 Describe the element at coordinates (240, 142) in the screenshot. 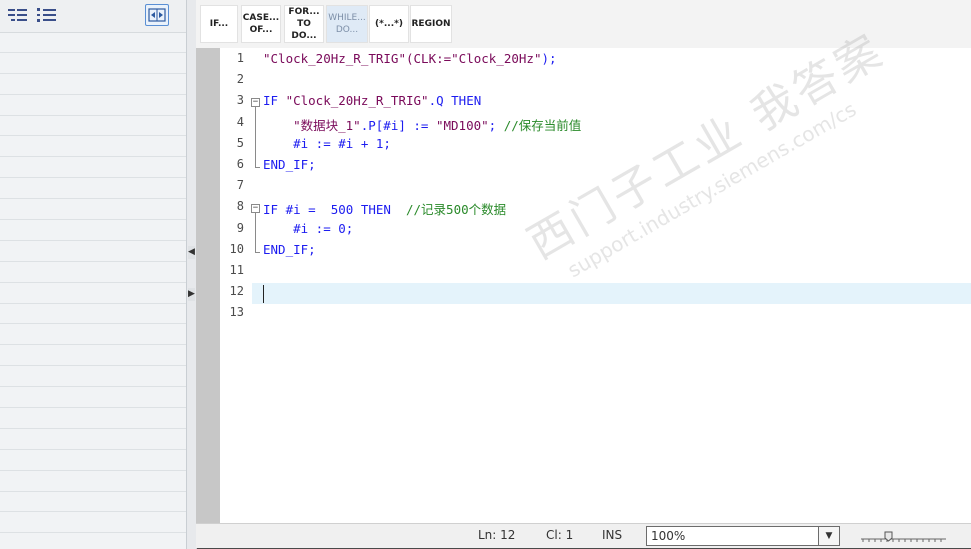

I see `line-number: 5` at that location.